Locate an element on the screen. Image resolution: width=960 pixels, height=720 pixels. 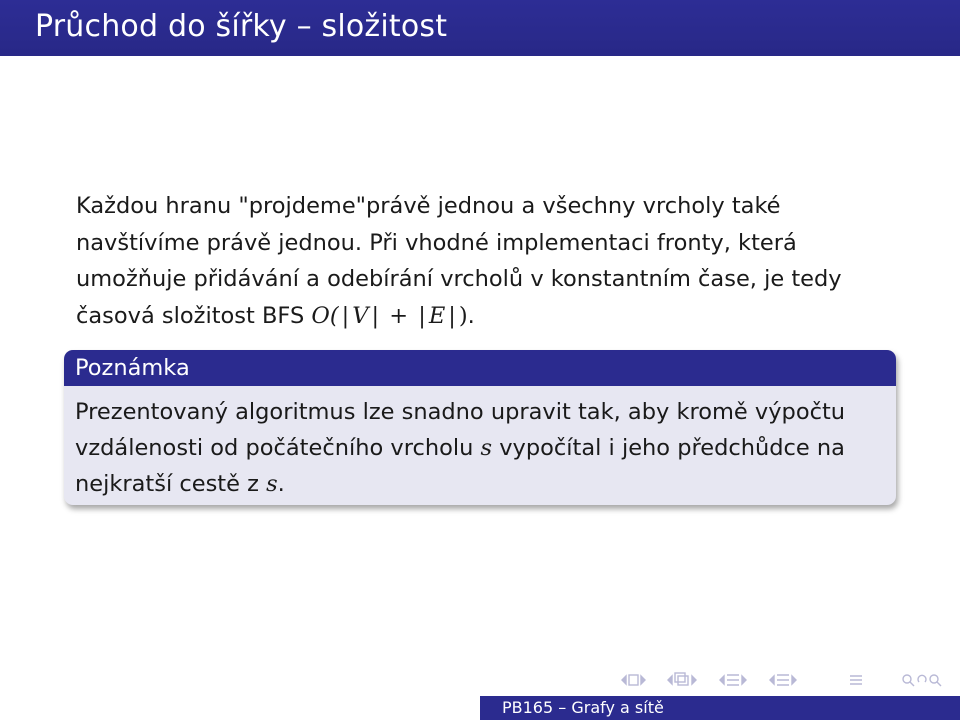
nav-section-icon is located at coordinates (783, 680).